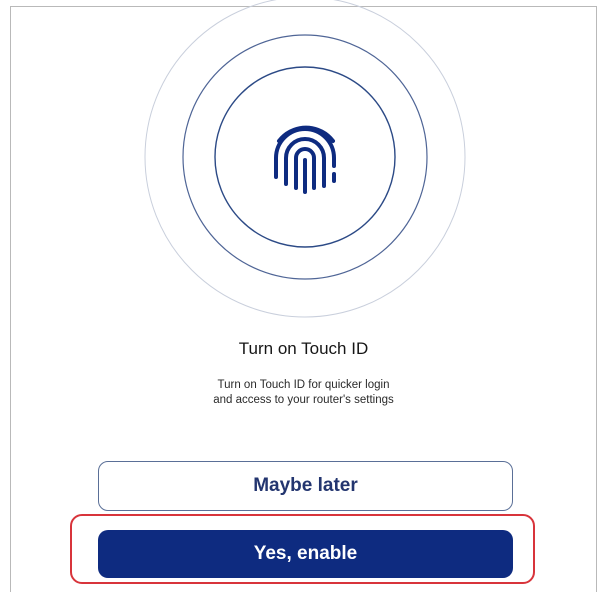  Describe the element at coordinates (303, 385) in the screenshot. I see `description-line-1: Turn on Touch ID for quicker login` at that location.